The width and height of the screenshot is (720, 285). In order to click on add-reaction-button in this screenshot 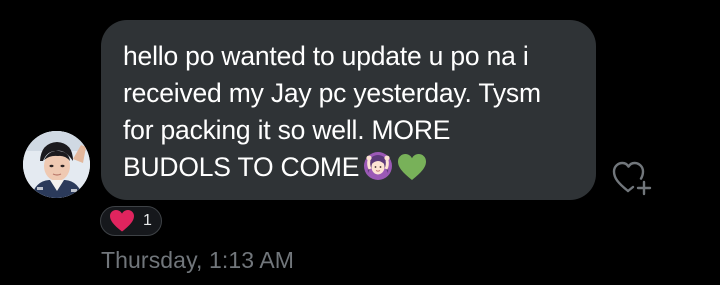, I will do `click(633, 178)`.